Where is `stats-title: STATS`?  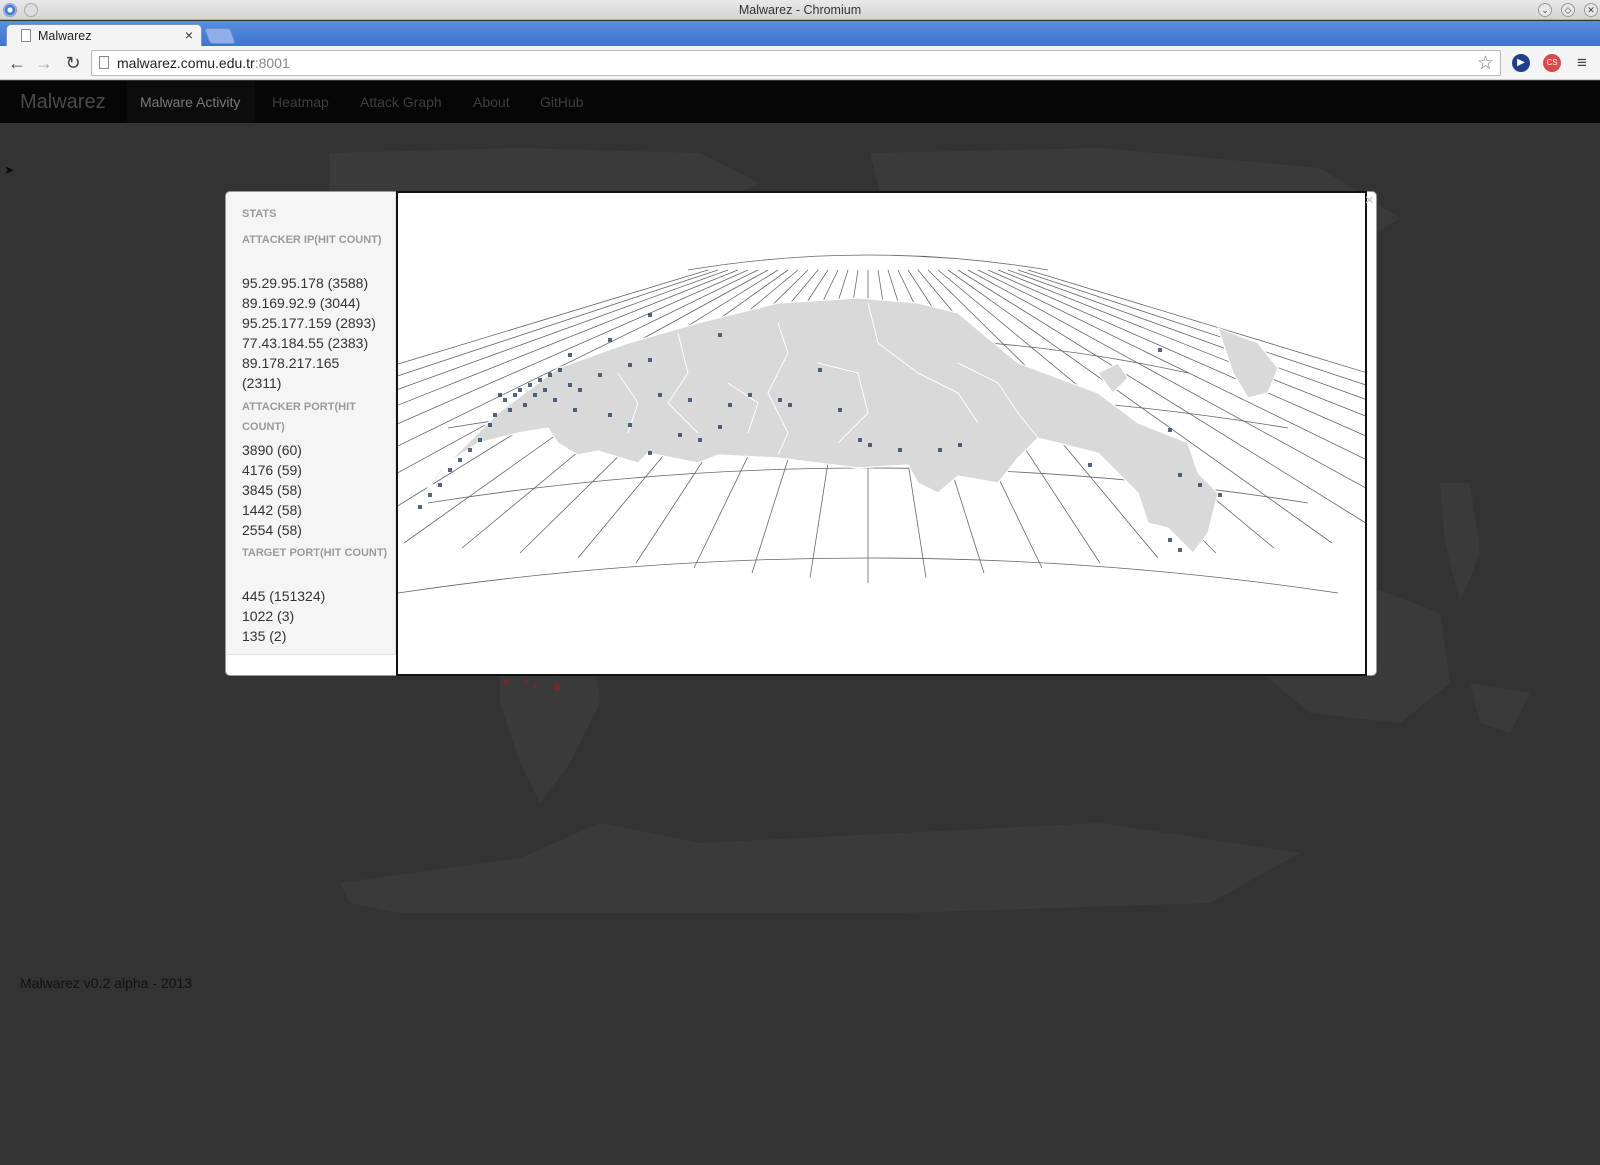 stats-title: STATS is located at coordinates (259, 214).